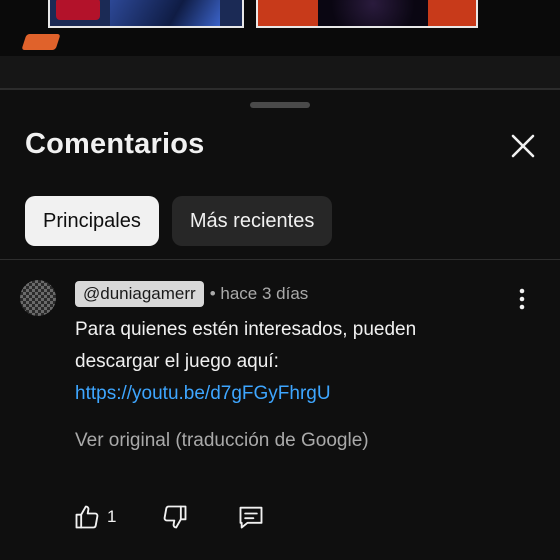 The width and height of the screenshot is (560, 560). Describe the element at coordinates (78, 10) in the screenshot. I see `character-figure-red` at that location.